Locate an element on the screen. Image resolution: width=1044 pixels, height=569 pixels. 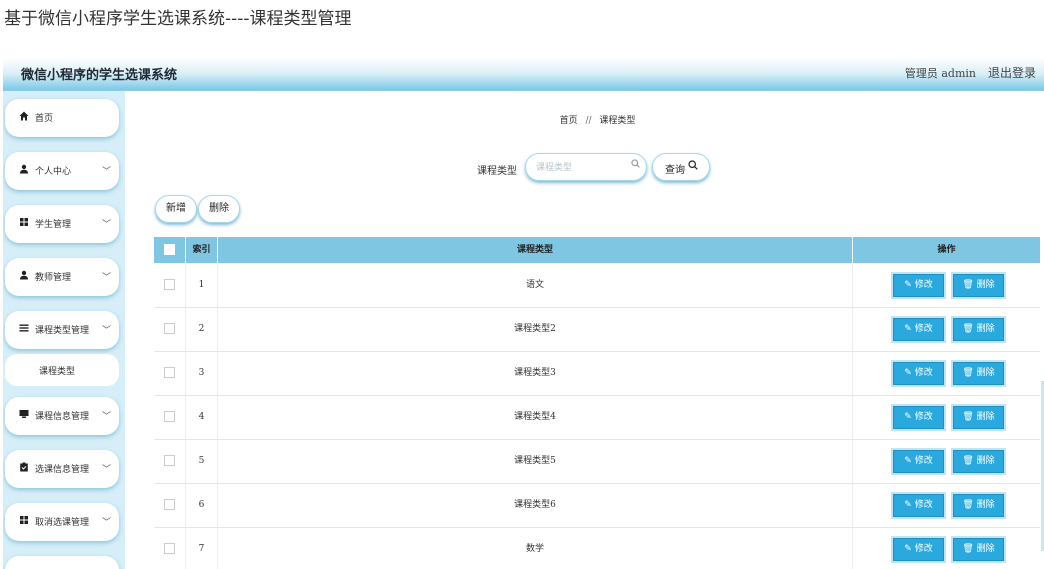
table-row: 6 课程类型6 ✎ 修改 🗑 删除 is located at coordinates (597, 506).